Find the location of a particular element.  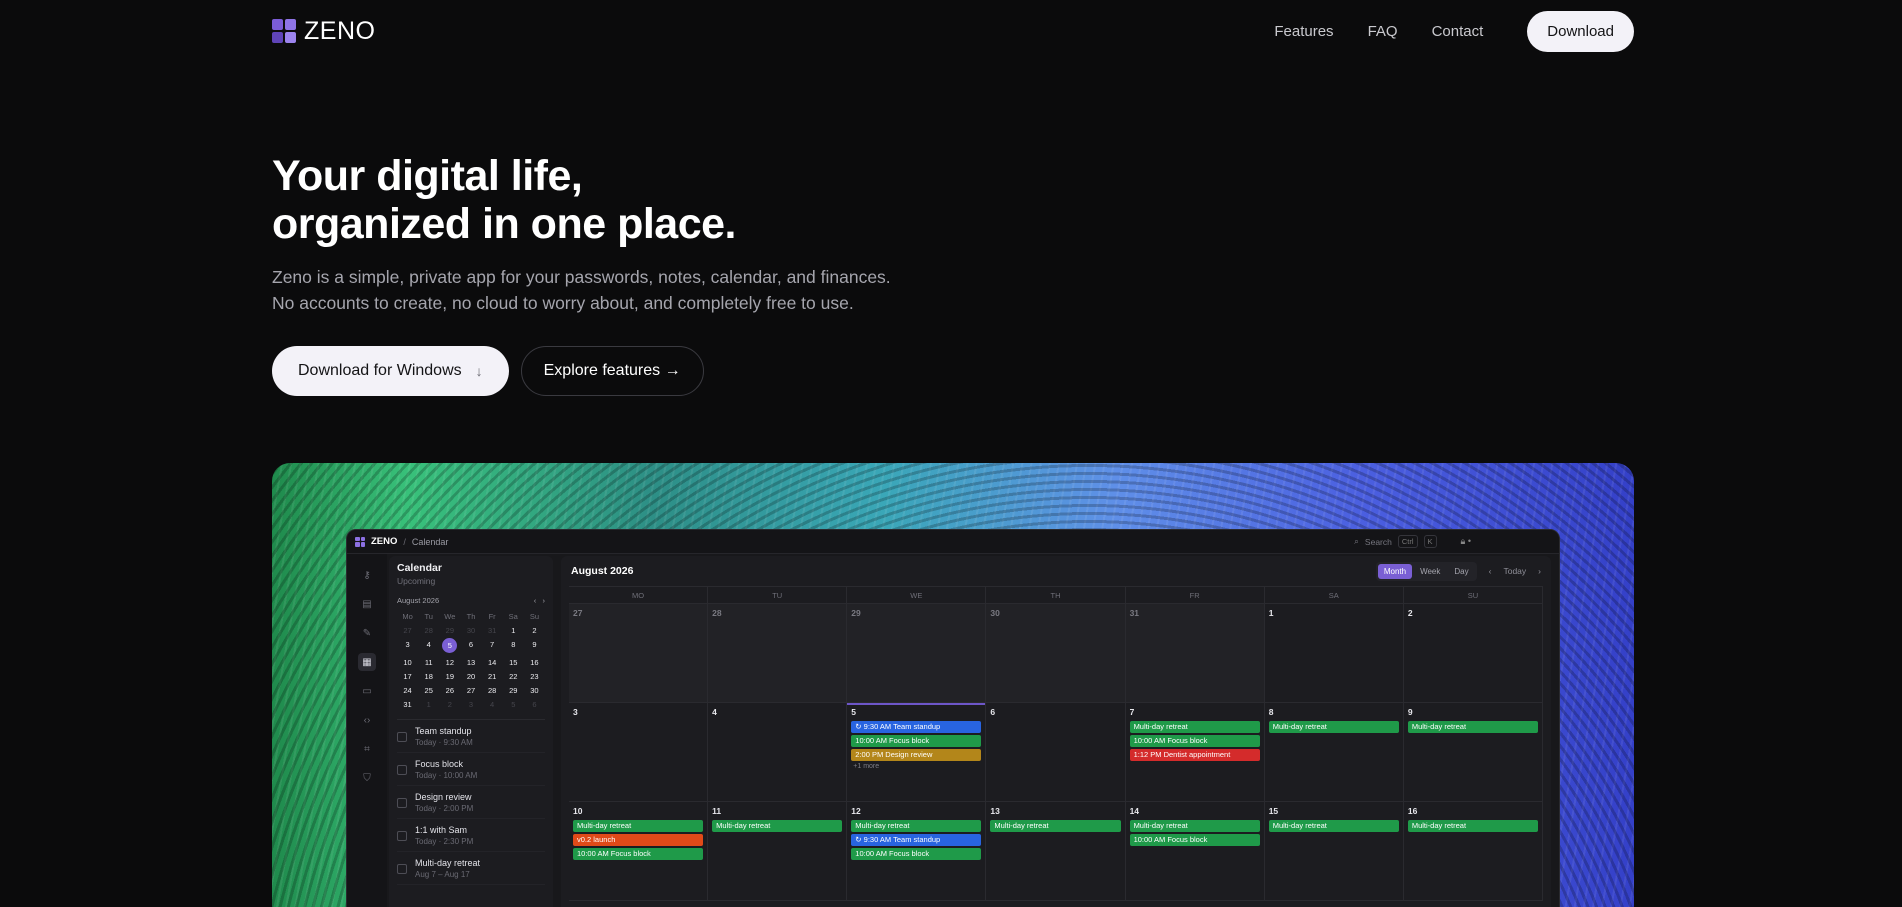

prev-month-icon: ‹ is located at coordinates (1490, 571).